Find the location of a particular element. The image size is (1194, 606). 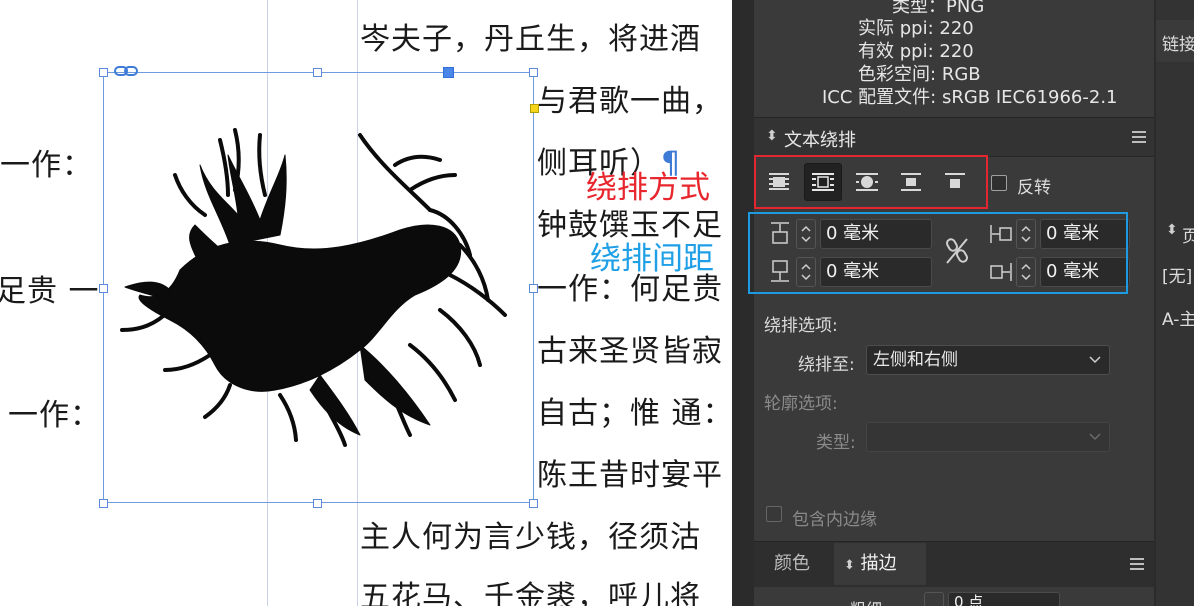

annotation-wrap-mode: 绕排方式 is located at coordinates (648, 188).